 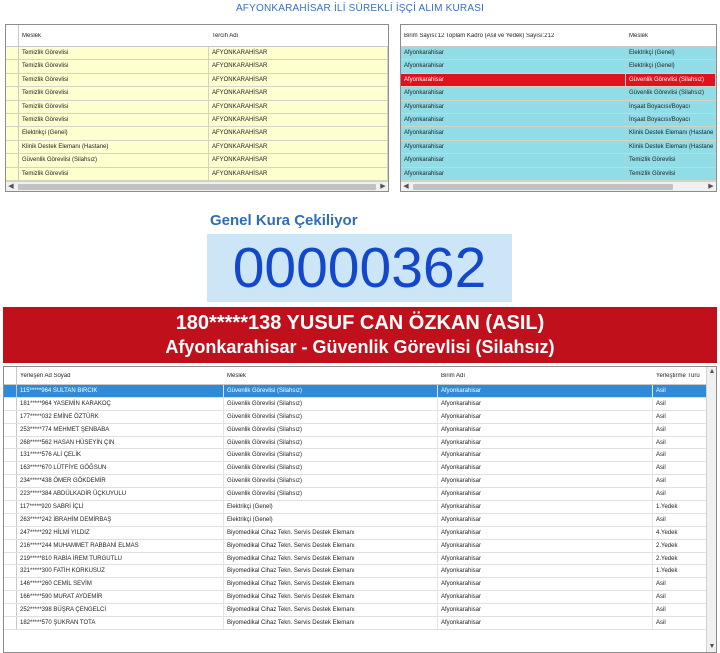 What do you see at coordinates (406, 186) in the screenshot?
I see `scroll-left-icon: ◀` at bounding box center [406, 186].